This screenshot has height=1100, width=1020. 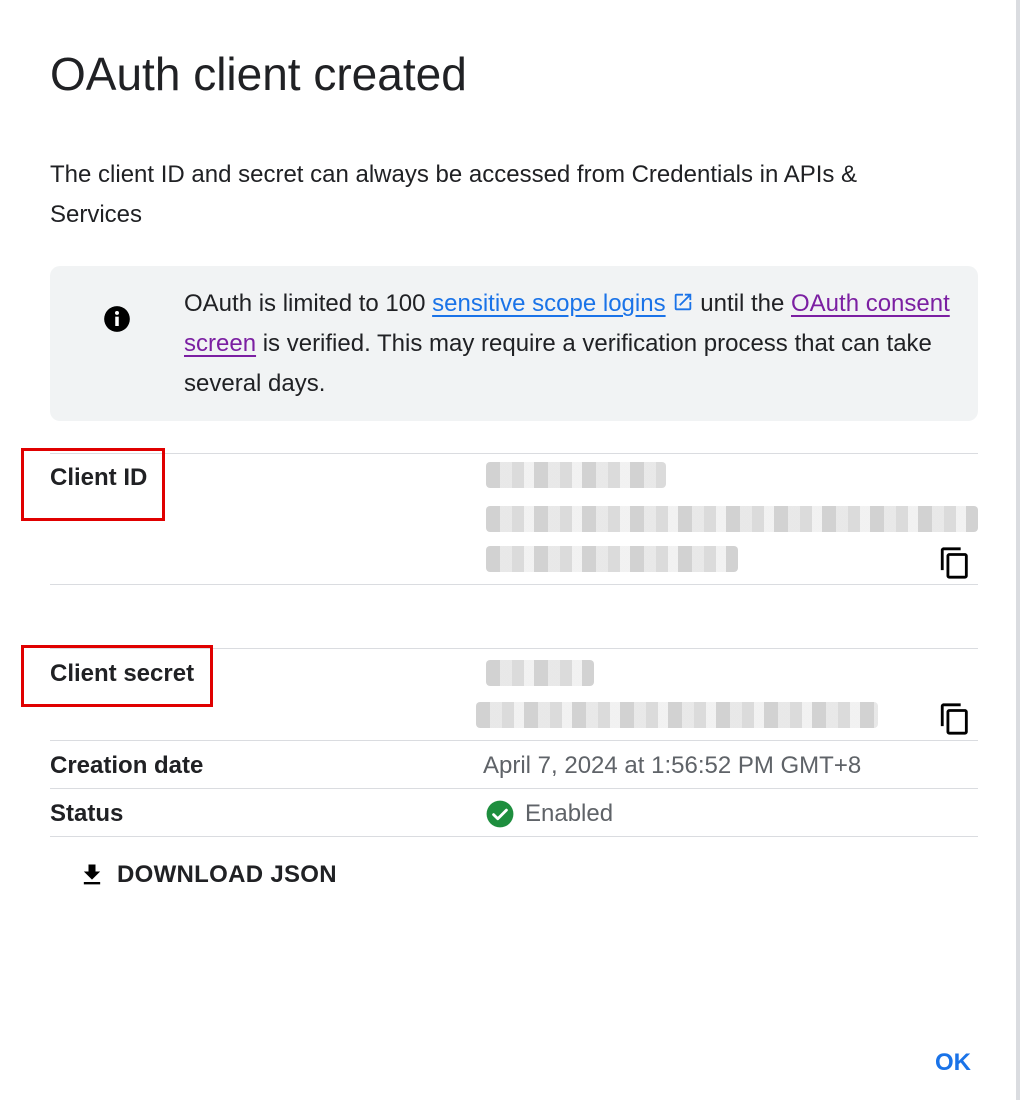 What do you see at coordinates (99, 477) in the screenshot?
I see `client-id-label: Client ID` at bounding box center [99, 477].